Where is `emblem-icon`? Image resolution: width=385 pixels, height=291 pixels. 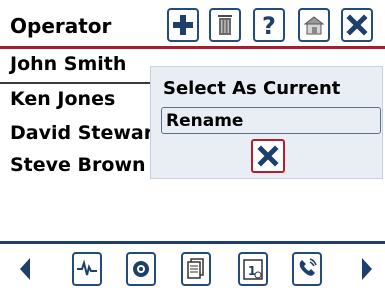 emblem-icon is located at coordinates (141, 269).